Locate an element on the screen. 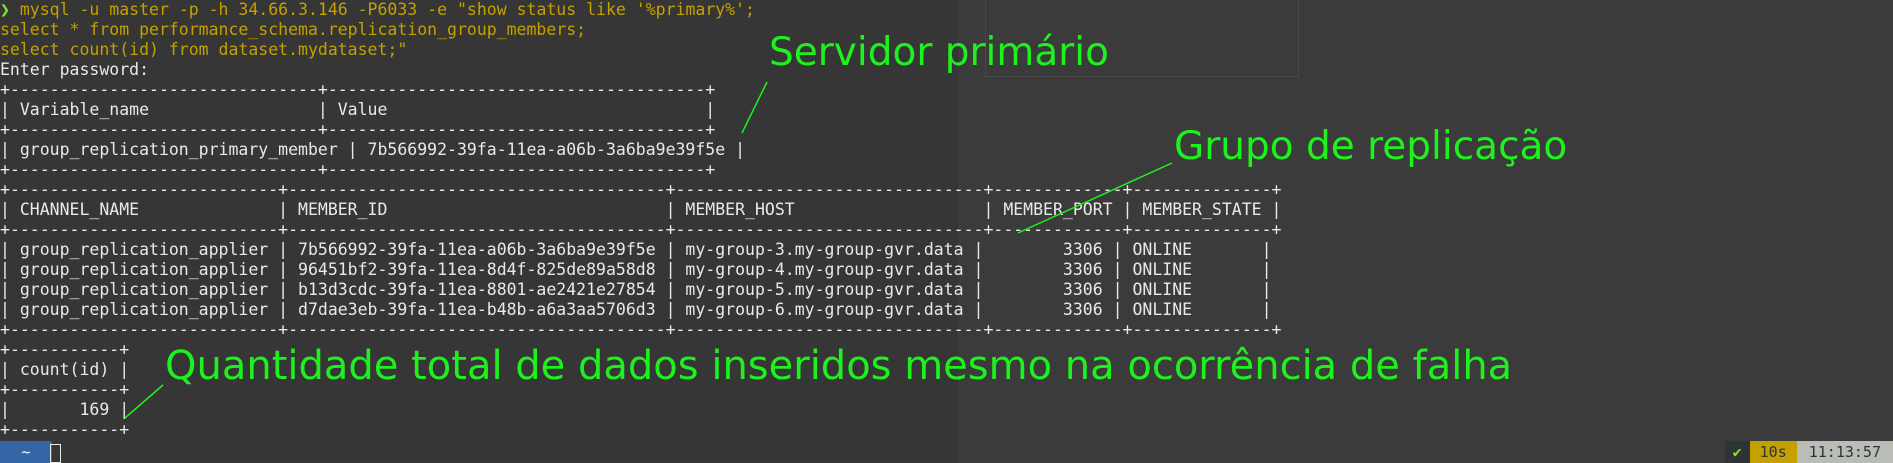  right-status: ✔ 10s 11:13:57 is located at coordinates (1808, 452).